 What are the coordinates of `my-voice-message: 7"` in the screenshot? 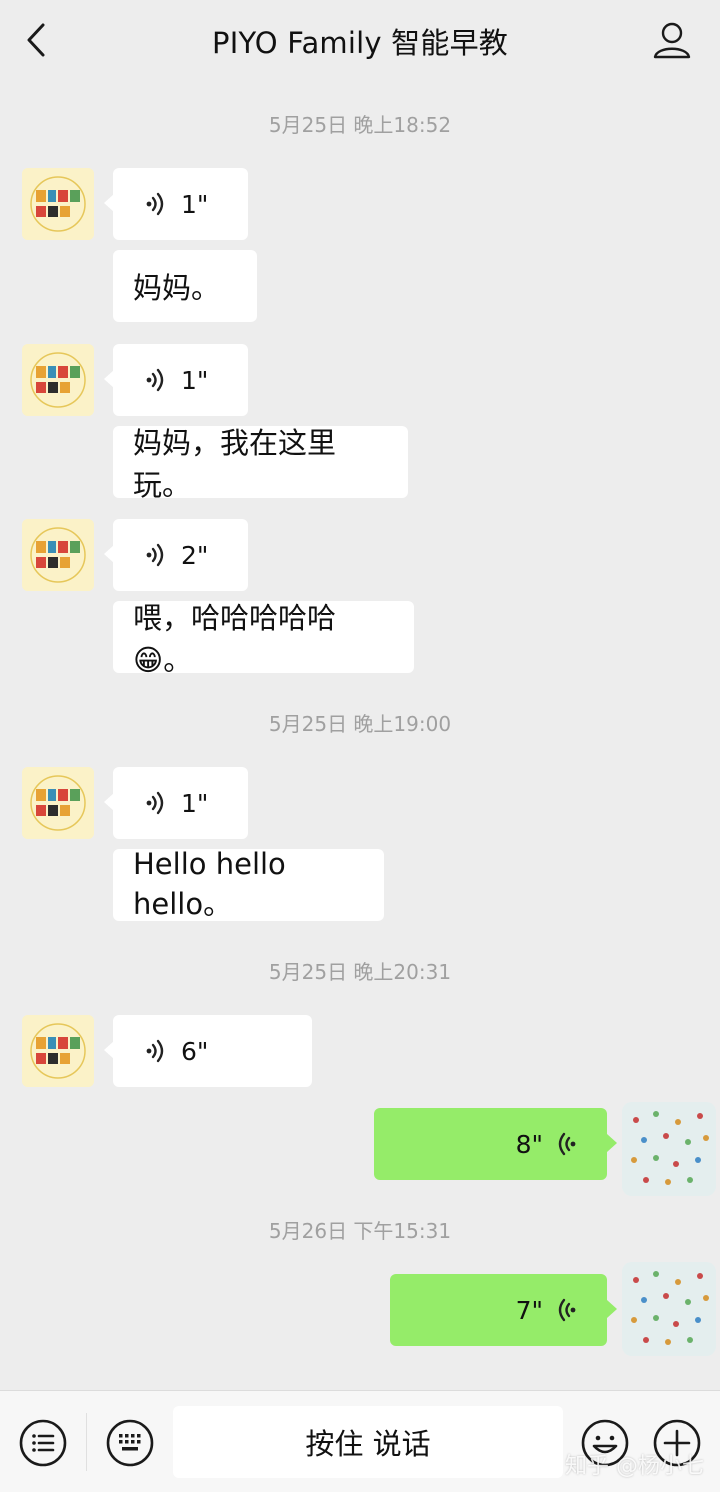 It's located at (503, 1310).